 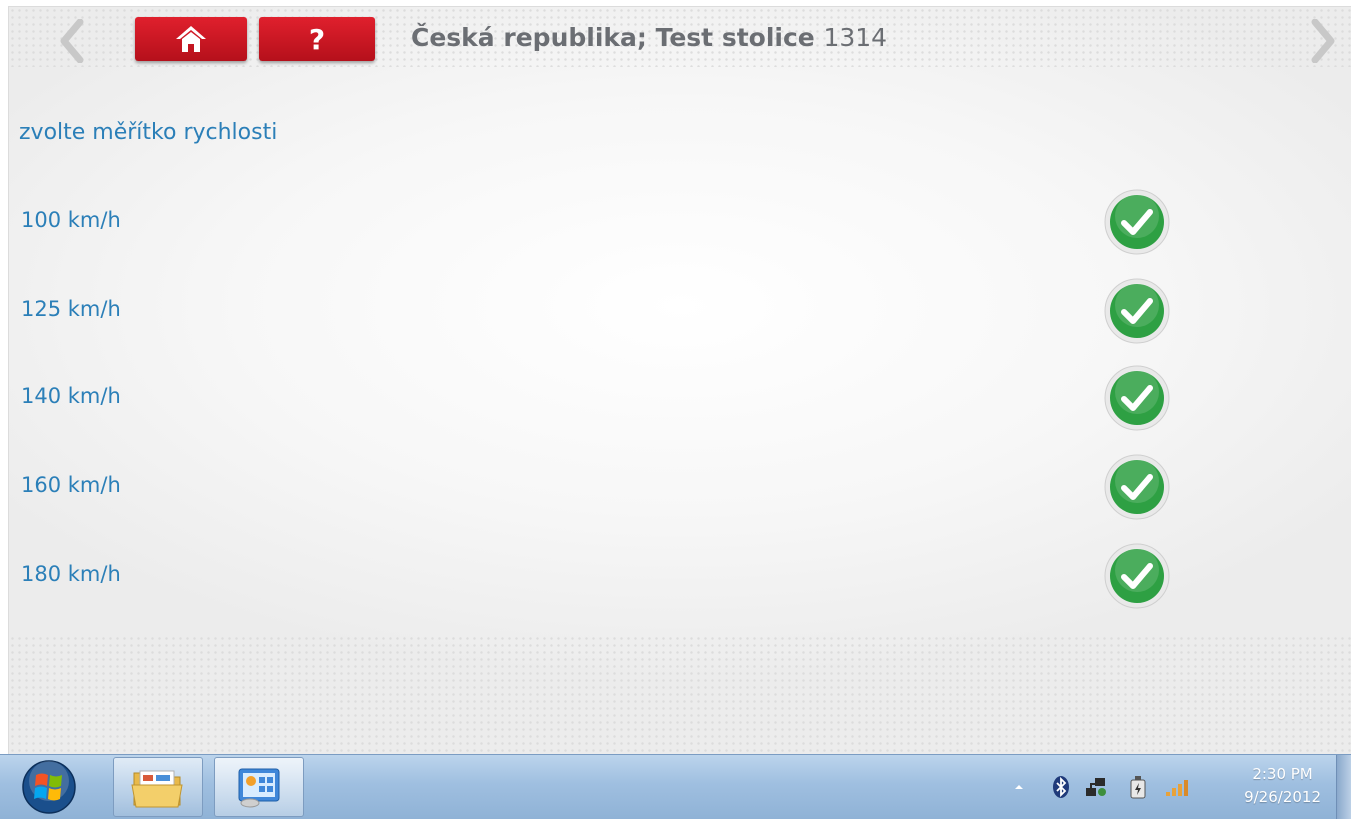 I want to click on chevron-left-icon, so click(x=72, y=41).